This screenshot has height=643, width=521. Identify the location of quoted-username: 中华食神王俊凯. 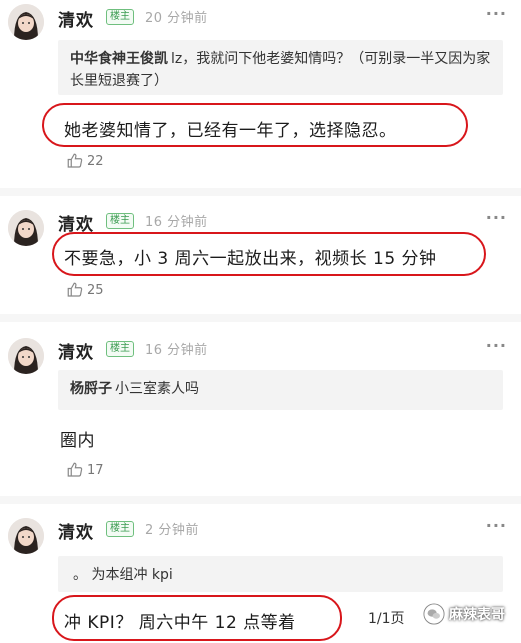
(119, 59).